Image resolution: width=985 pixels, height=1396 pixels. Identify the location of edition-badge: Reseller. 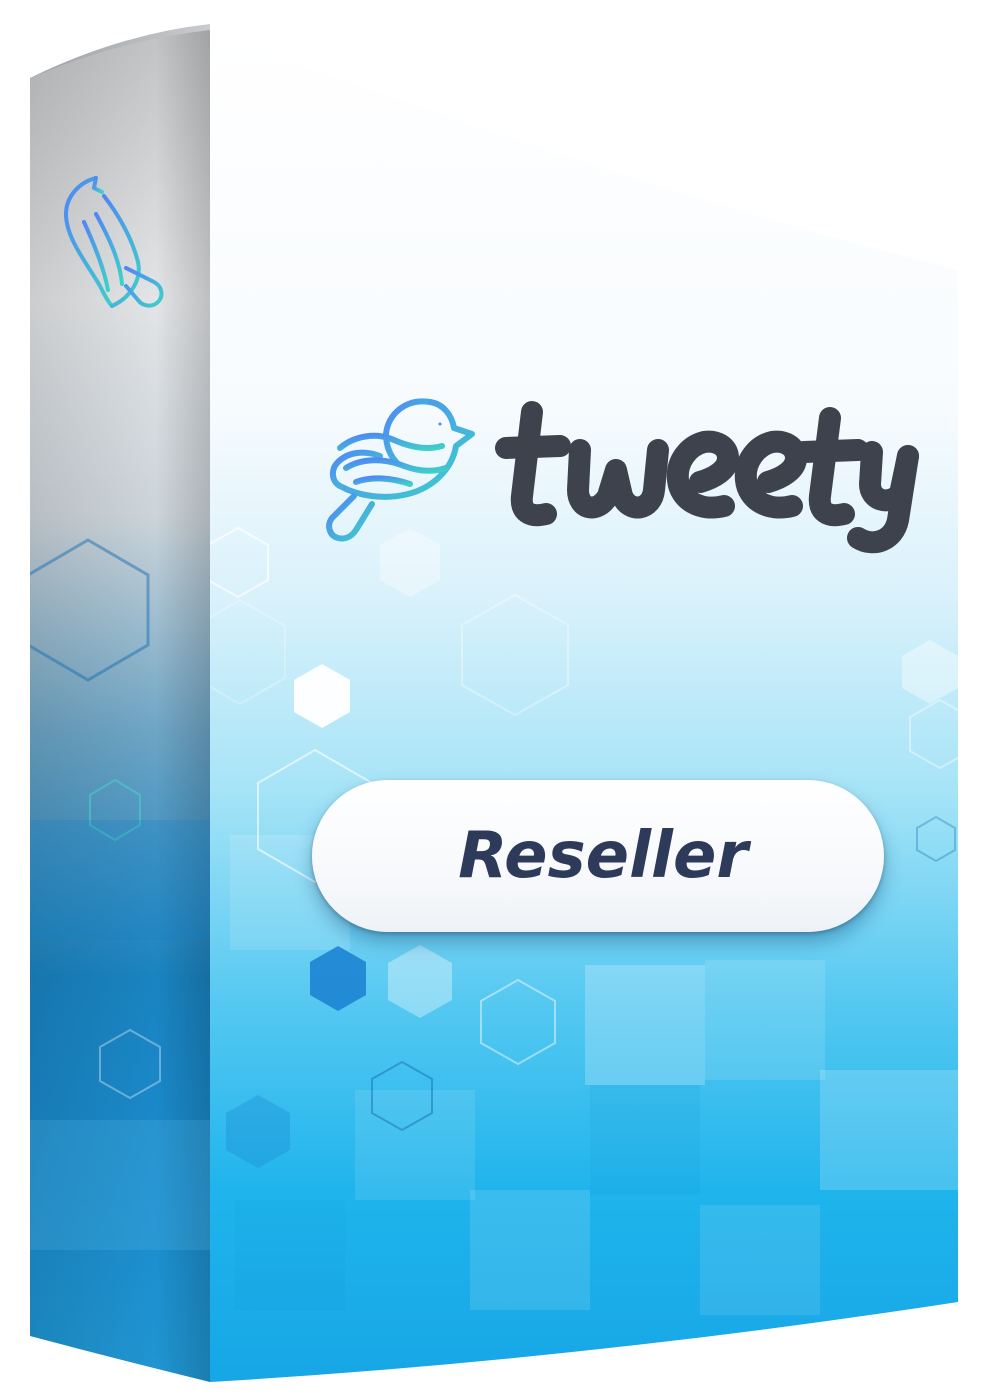
(598, 856).